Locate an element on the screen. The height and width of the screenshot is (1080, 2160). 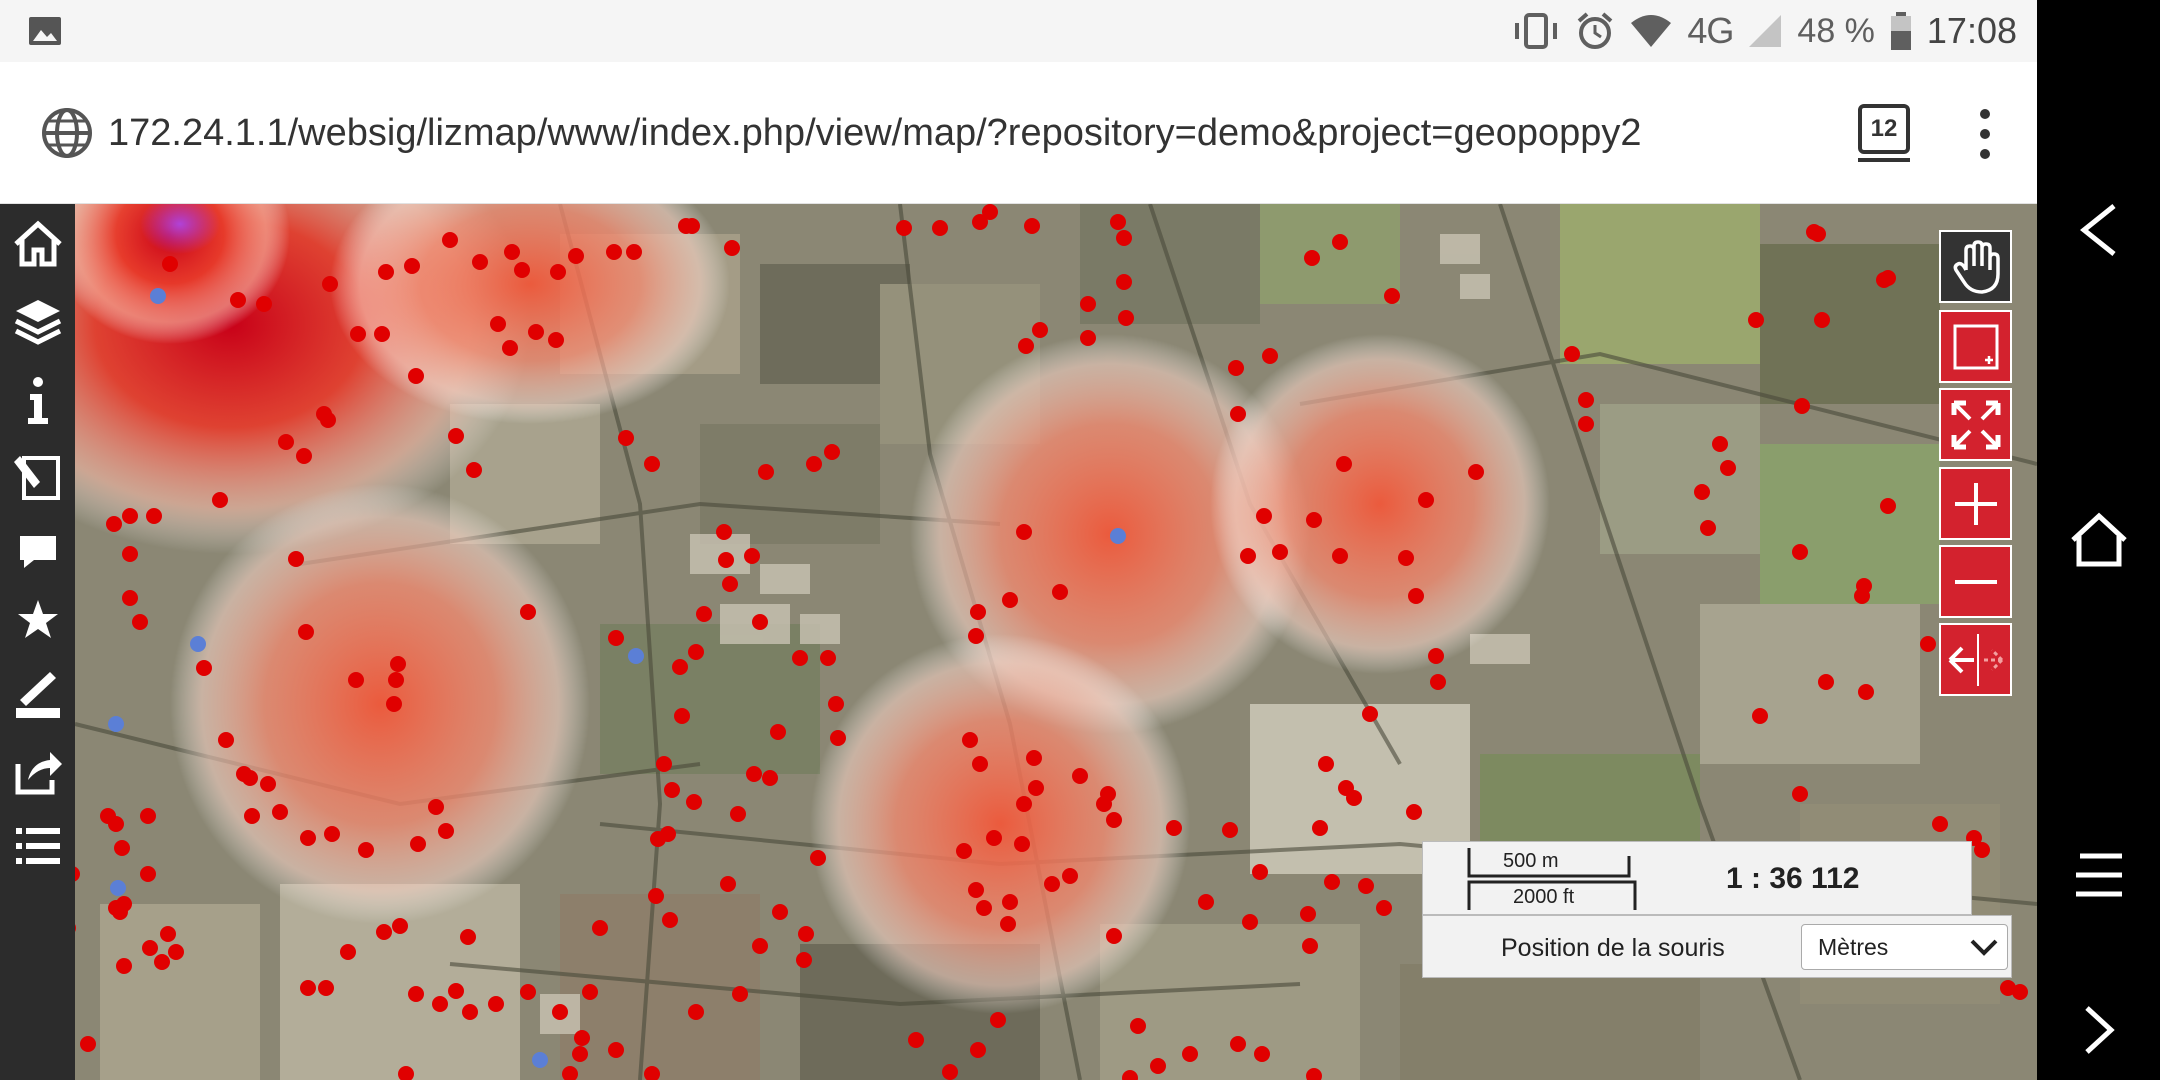
back-button is located at coordinates (2098, 230).